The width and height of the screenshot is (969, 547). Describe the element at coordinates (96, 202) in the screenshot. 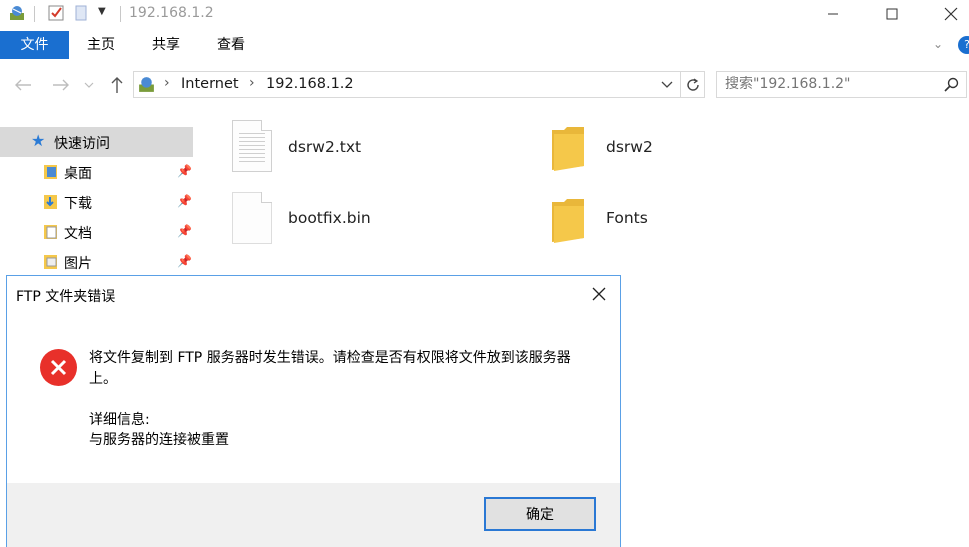

I see `sidebar-item-downloads: 下载 📌` at that location.